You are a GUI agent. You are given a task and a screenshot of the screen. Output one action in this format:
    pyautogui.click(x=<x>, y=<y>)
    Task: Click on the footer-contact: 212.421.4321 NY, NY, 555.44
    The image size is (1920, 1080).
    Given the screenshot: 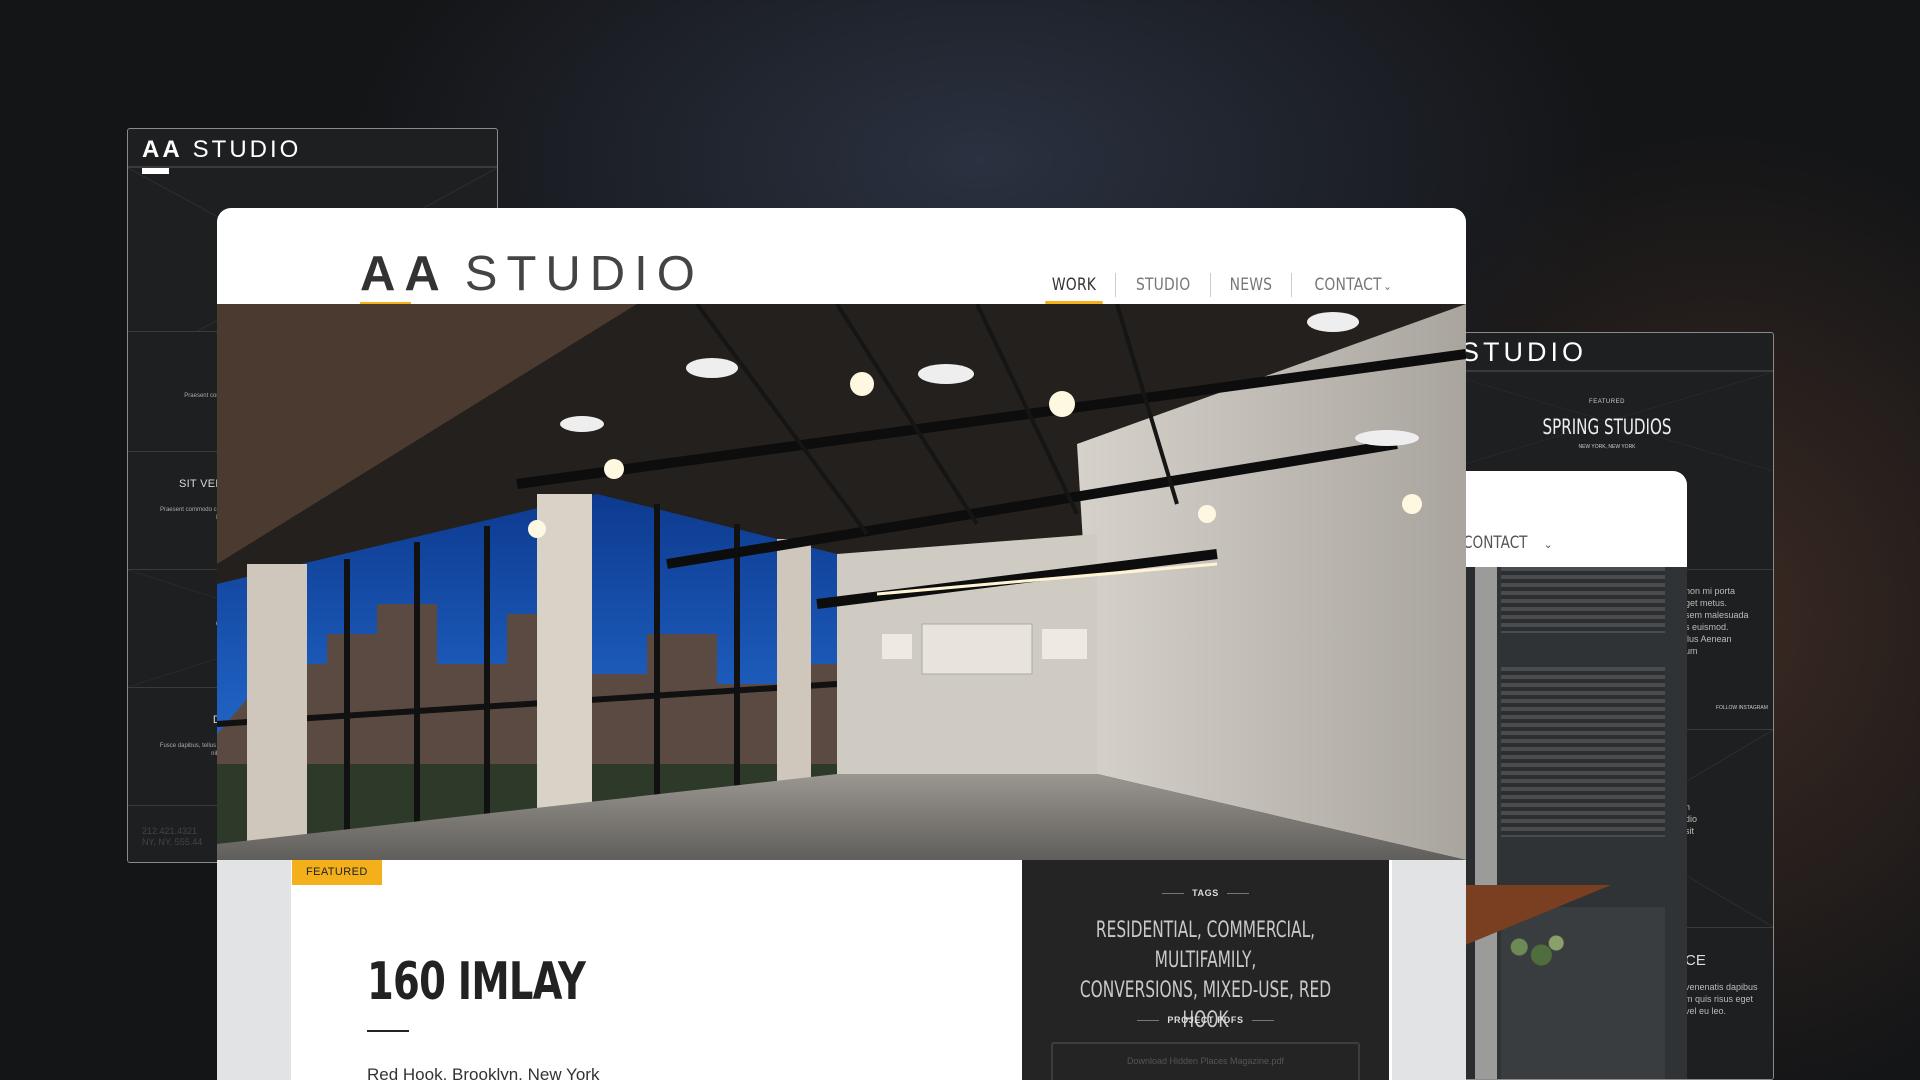 What is the action you would take?
    pyautogui.click(x=172, y=836)
    